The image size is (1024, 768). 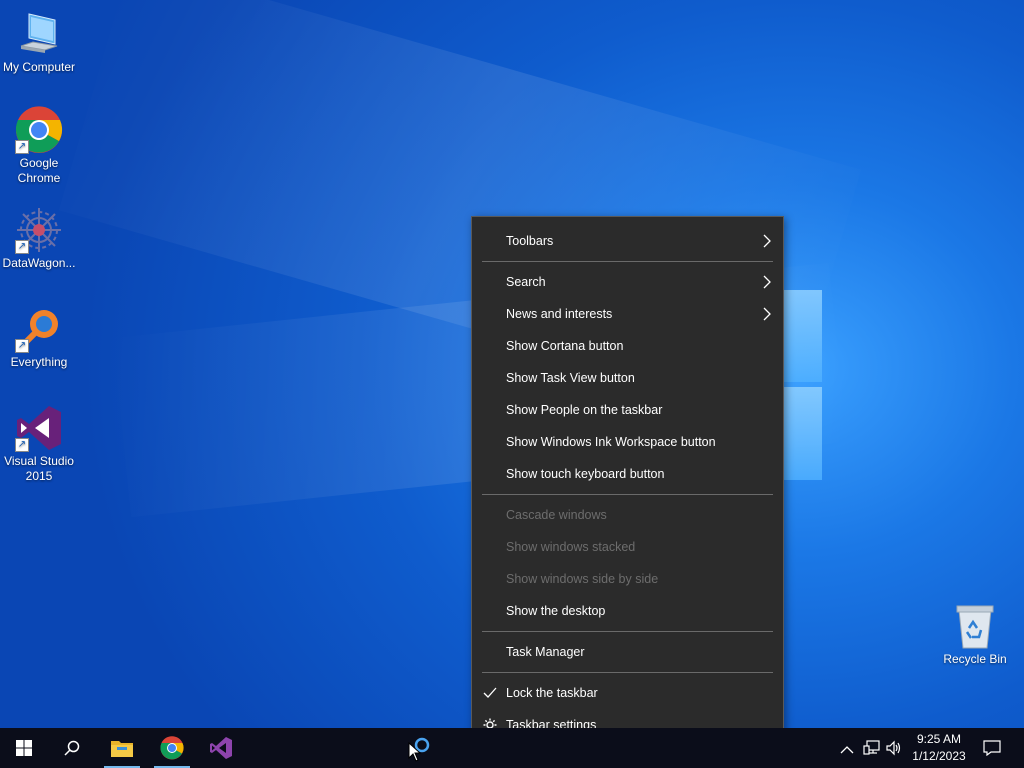 What do you see at coordinates (415, 754) in the screenshot?
I see `mouse-cursor-icon` at bounding box center [415, 754].